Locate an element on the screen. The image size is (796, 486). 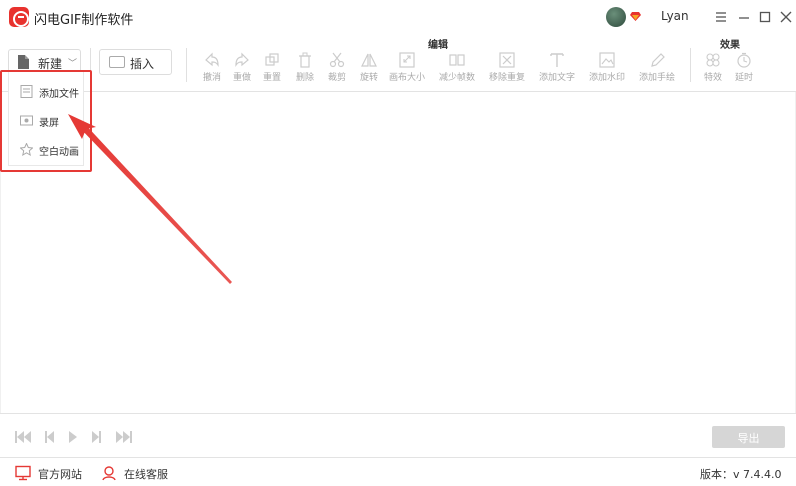
chevron-down-icon: ﹀ is located at coordinates (73, 64).